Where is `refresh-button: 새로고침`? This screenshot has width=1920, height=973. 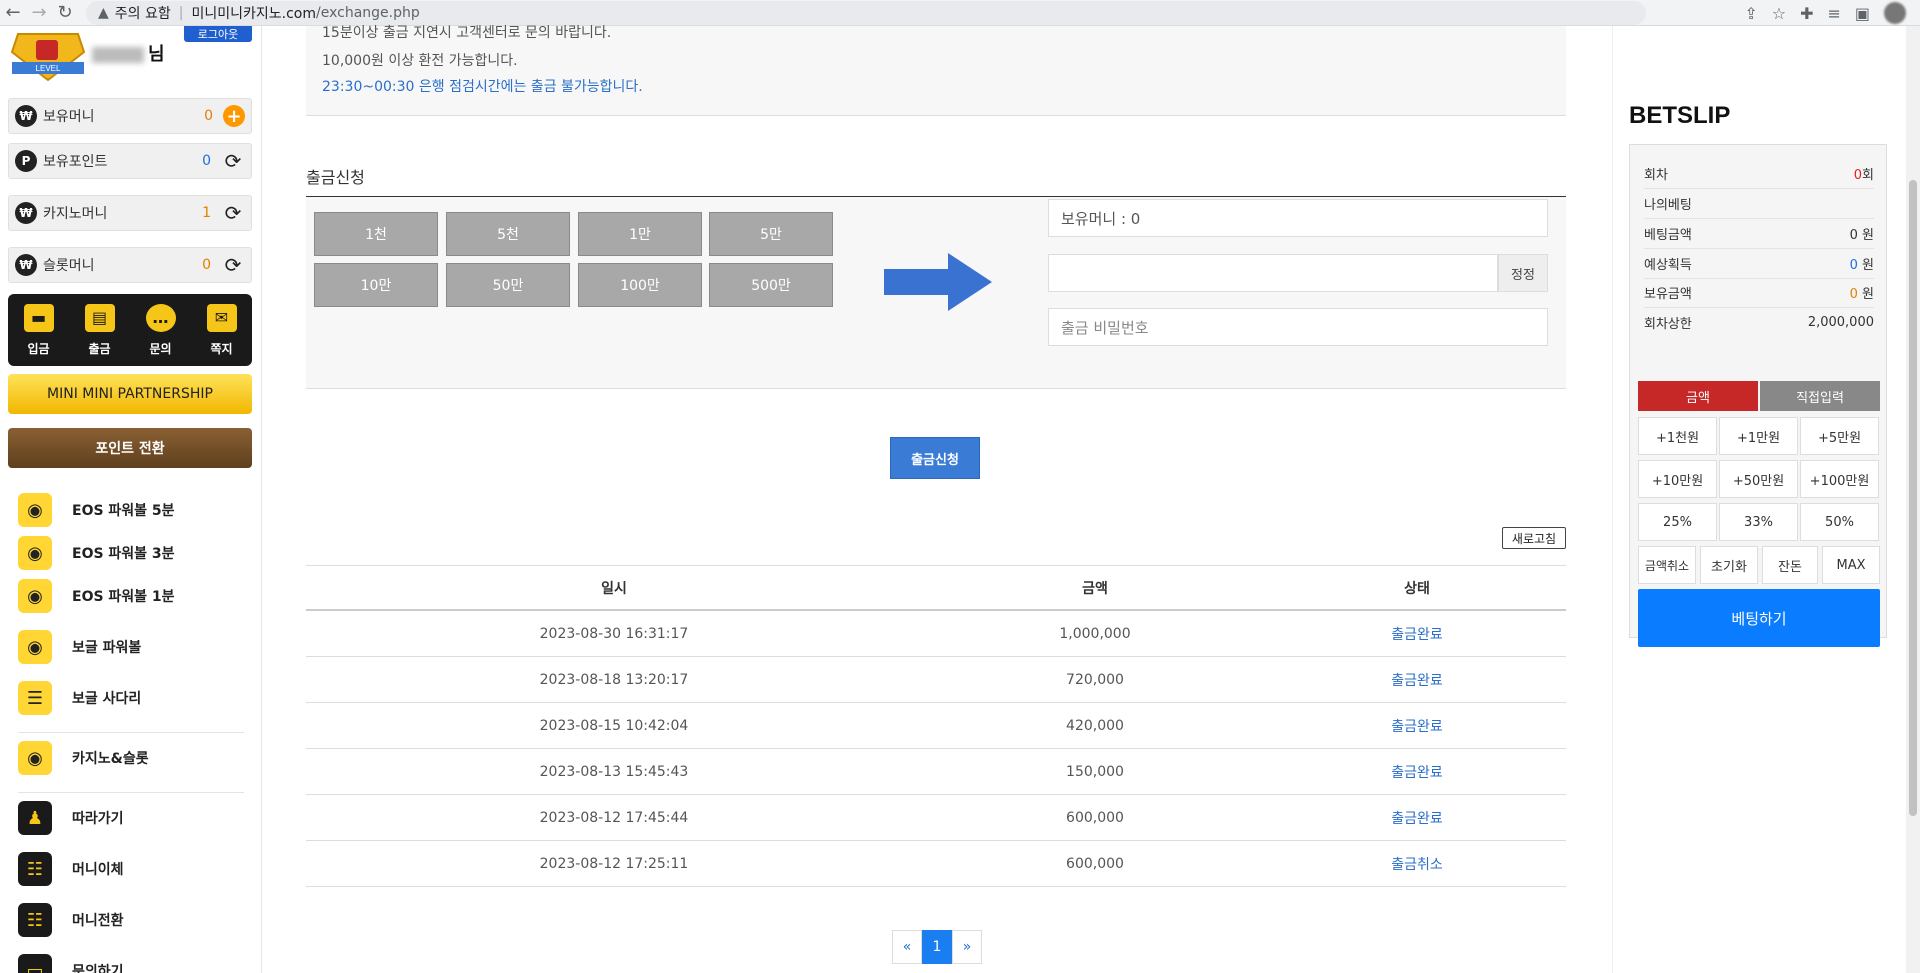
refresh-button: 새로고침 is located at coordinates (1534, 538).